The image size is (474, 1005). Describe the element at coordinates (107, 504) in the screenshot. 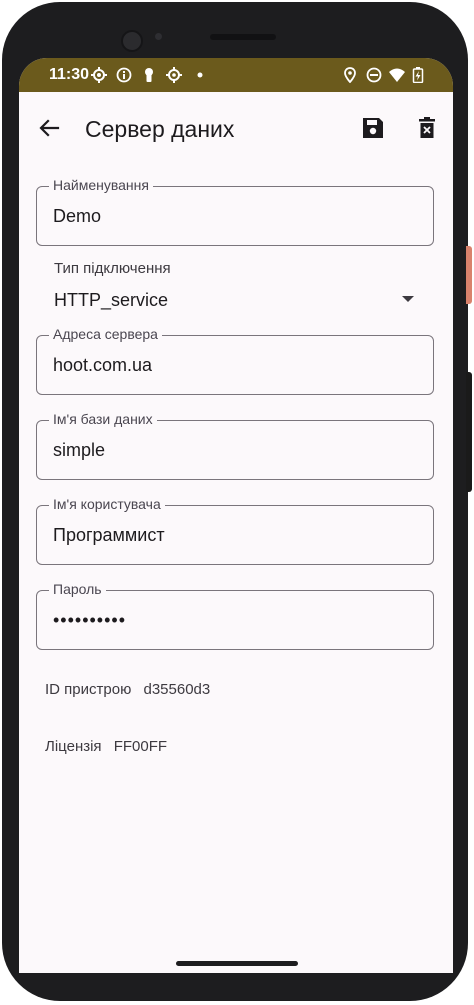

I see `username-label: Ім'я користувача` at that location.